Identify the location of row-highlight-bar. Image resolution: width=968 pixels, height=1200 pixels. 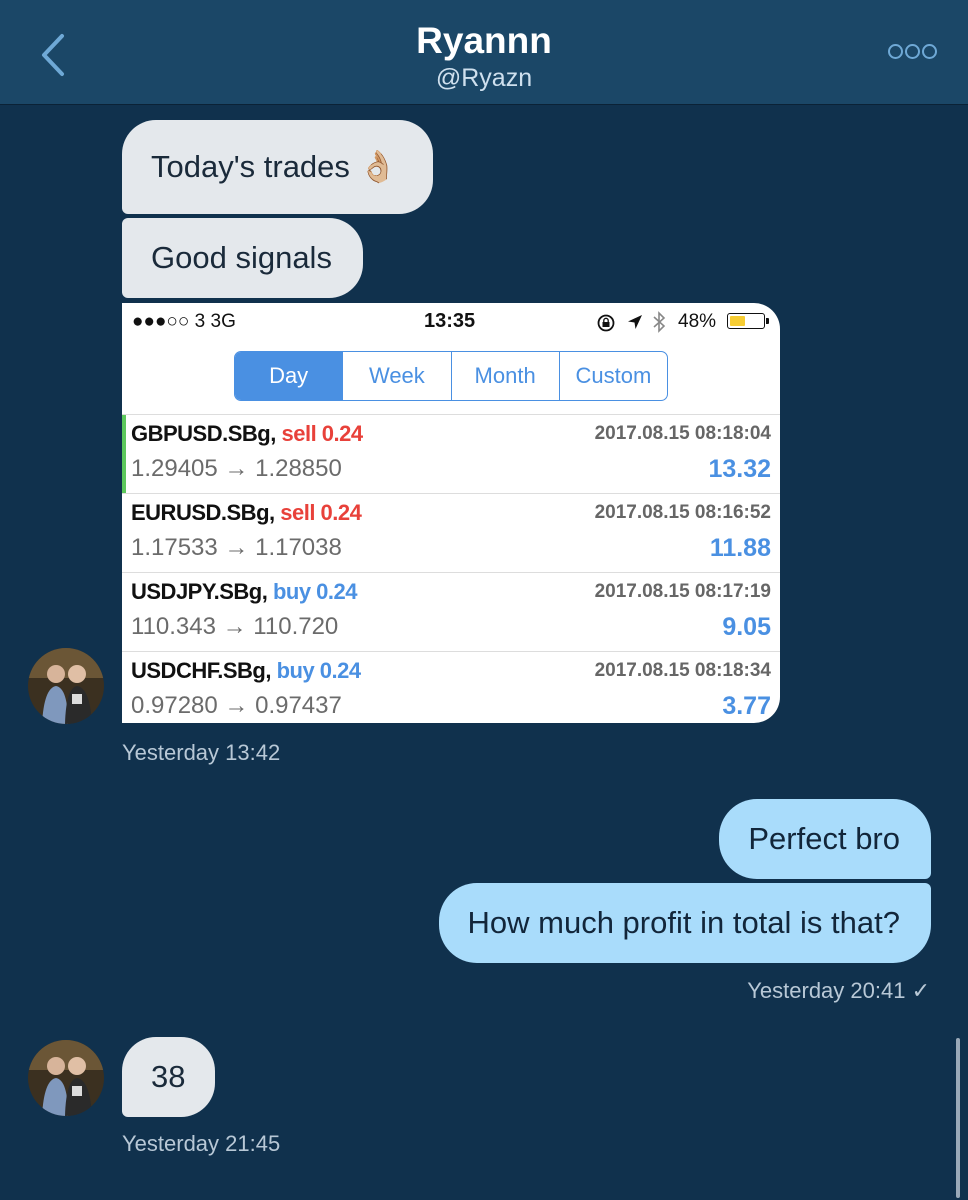
(124, 454).